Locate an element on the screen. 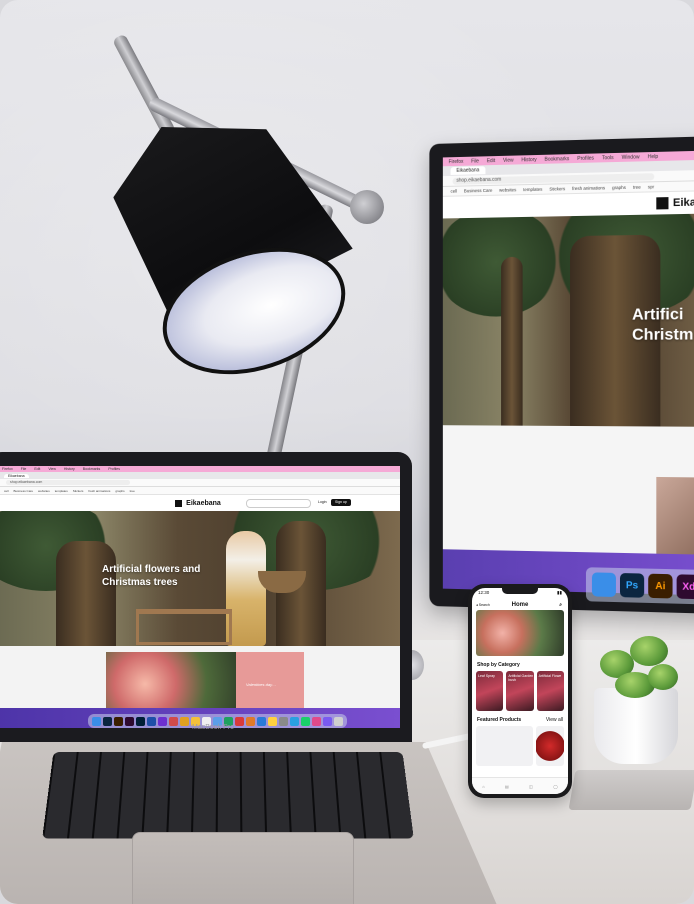 The image size is (694, 904). menubar-item: Tools is located at coordinates (608, 158).